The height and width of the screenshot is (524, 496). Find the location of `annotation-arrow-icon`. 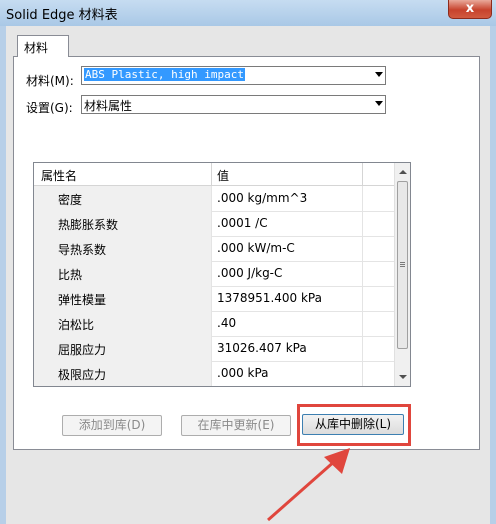

annotation-arrow-icon is located at coordinates (308, 485).